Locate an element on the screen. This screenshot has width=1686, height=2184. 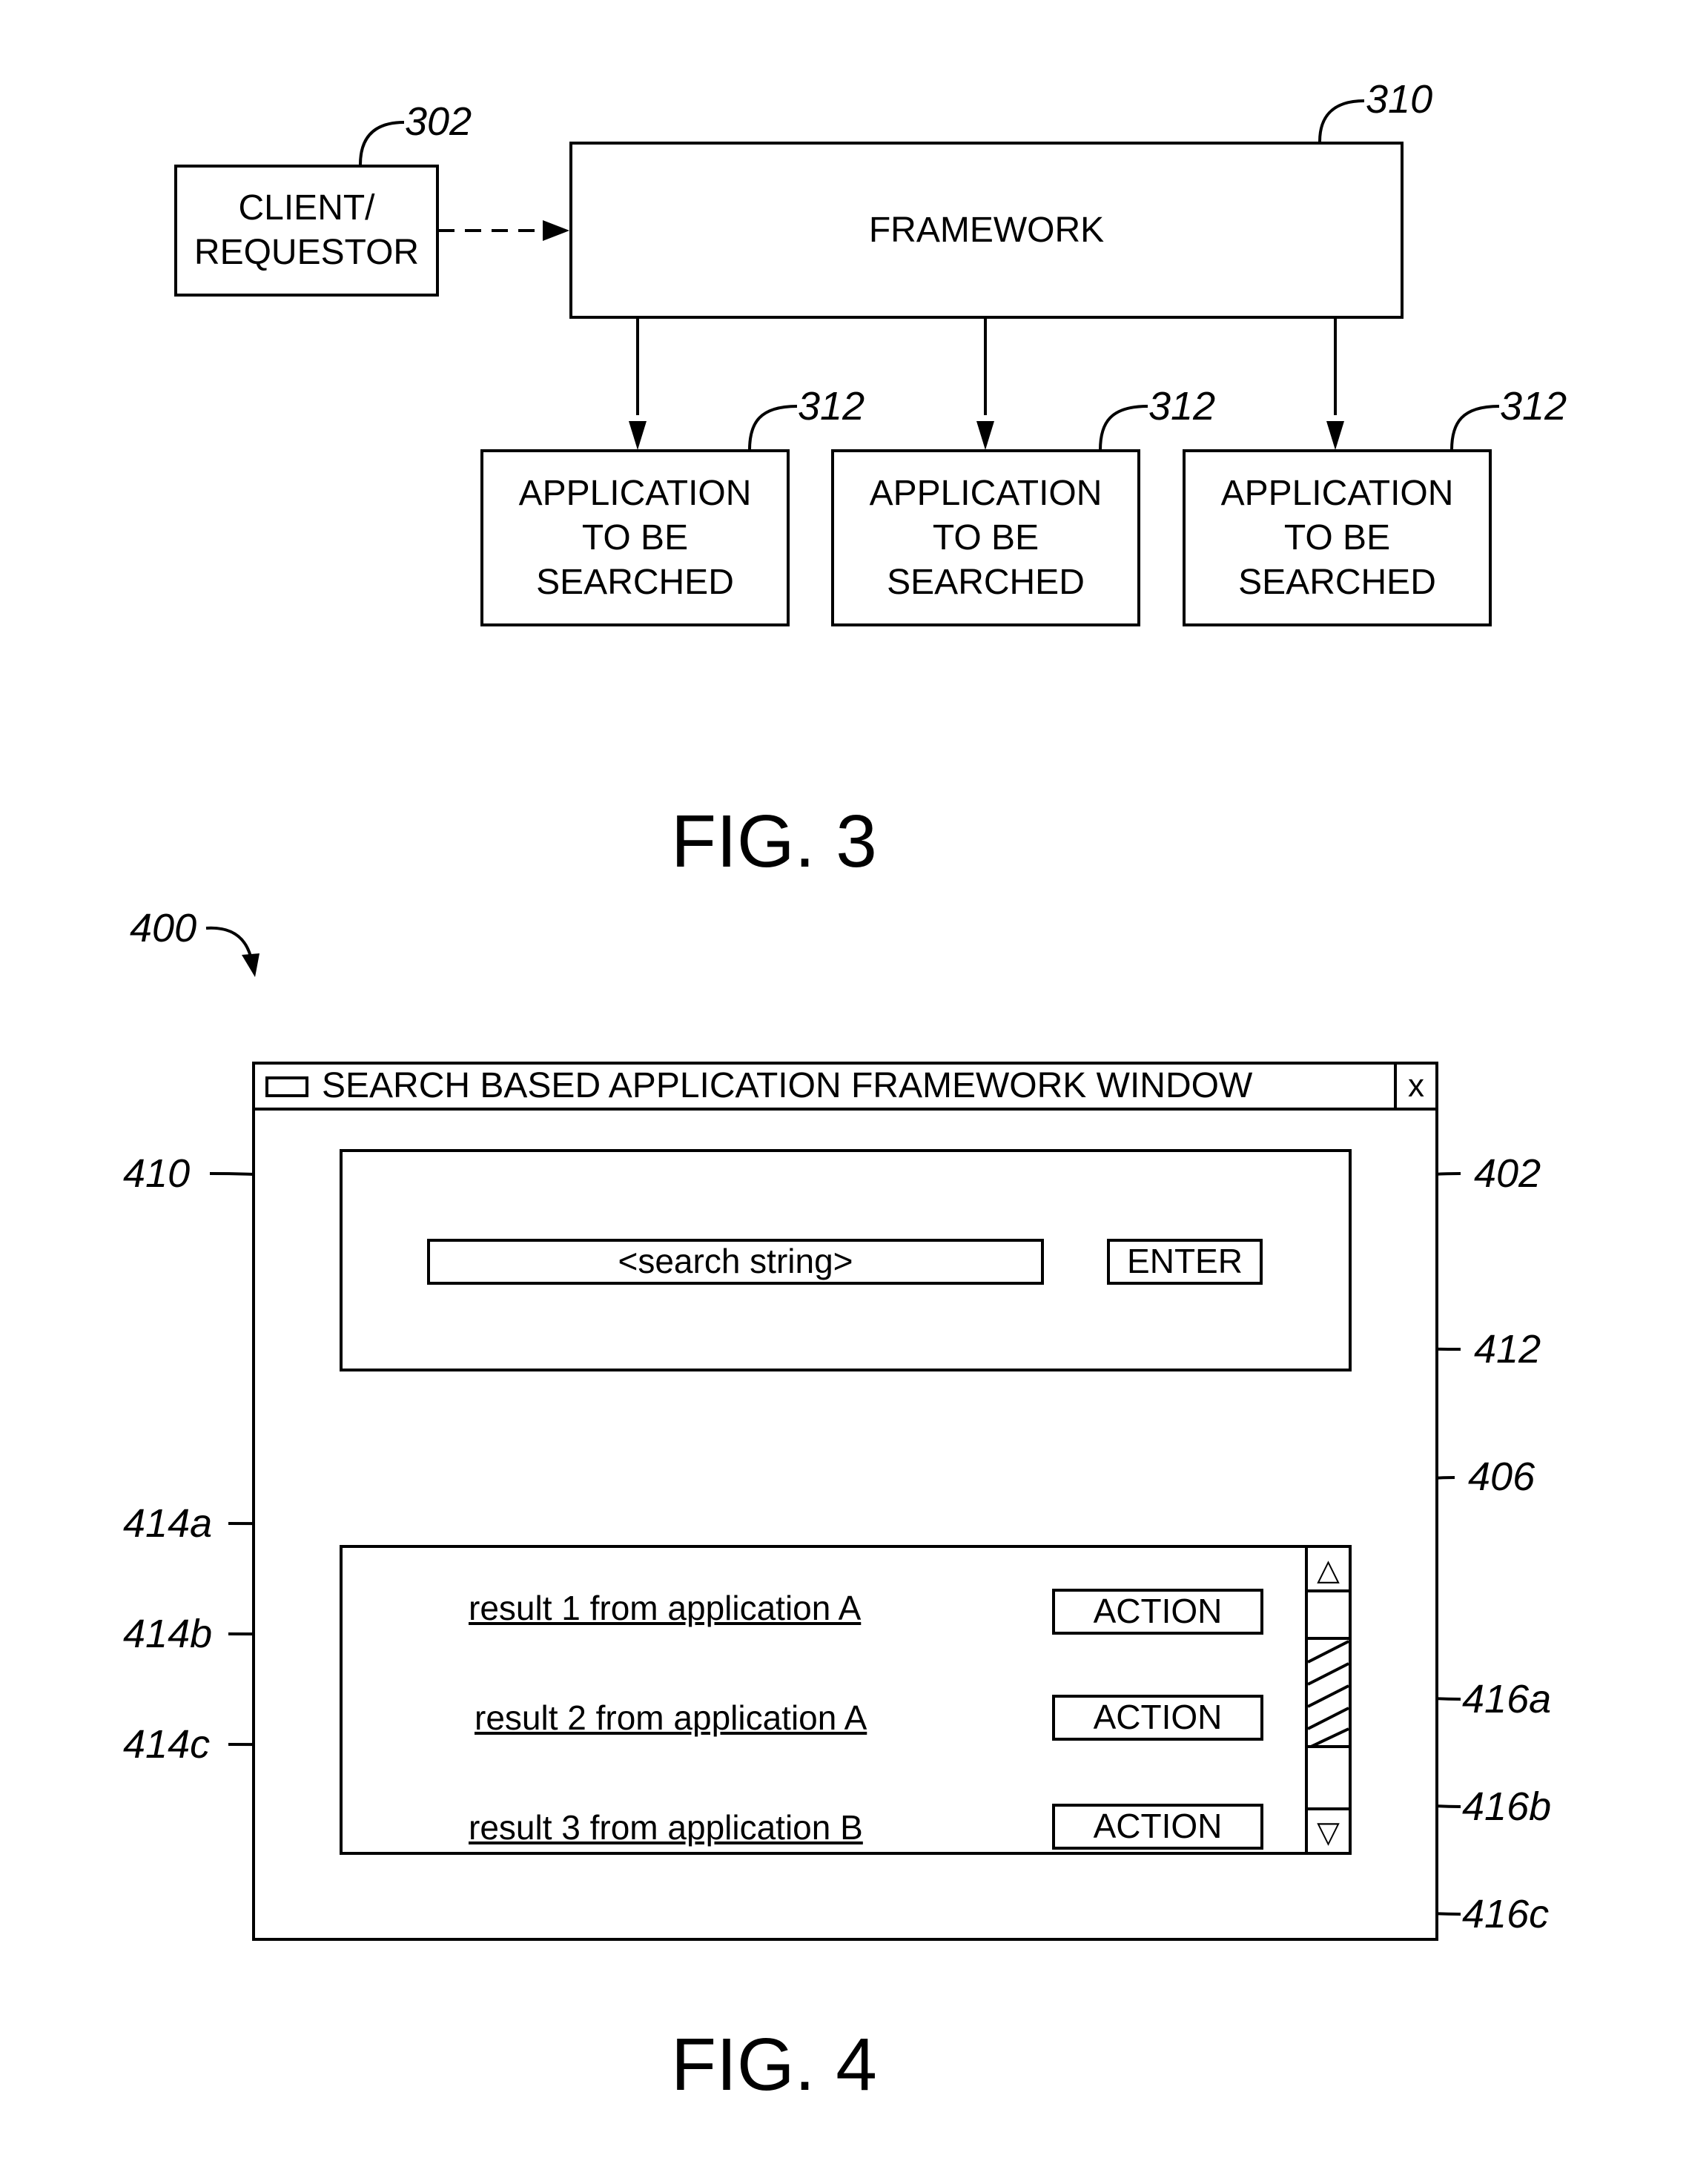
ref-312-2: 312 is located at coordinates (1182, 406).